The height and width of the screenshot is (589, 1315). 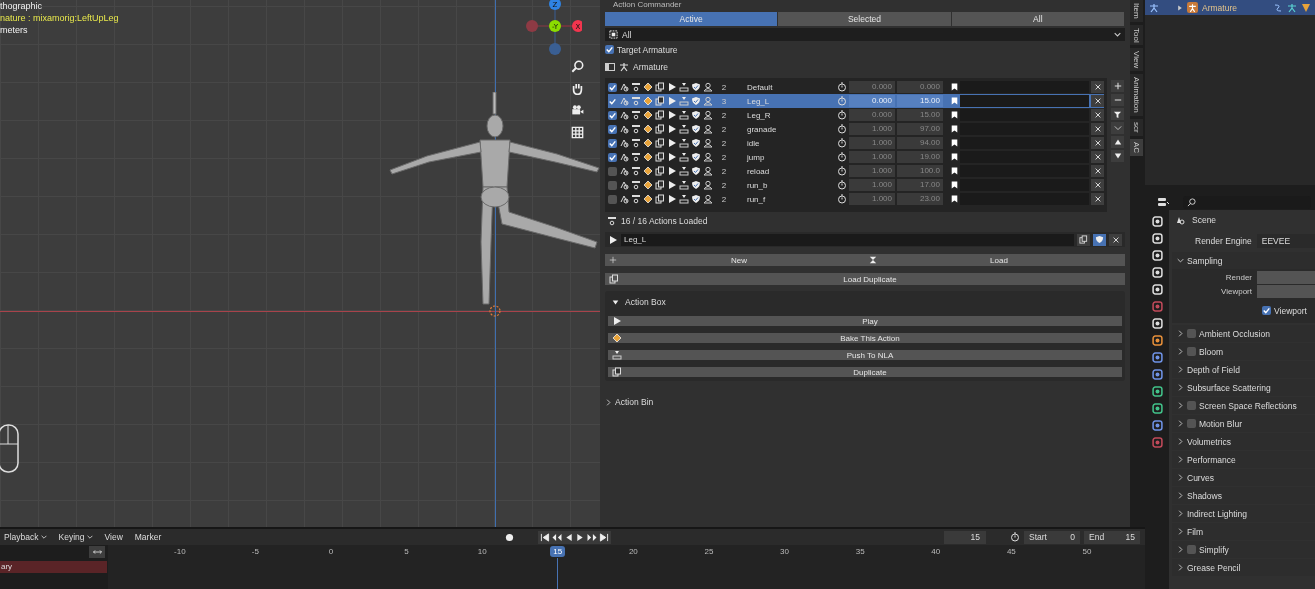 What do you see at coordinates (1162, 202) in the screenshot?
I see `editor-type-icon` at bounding box center [1162, 202].